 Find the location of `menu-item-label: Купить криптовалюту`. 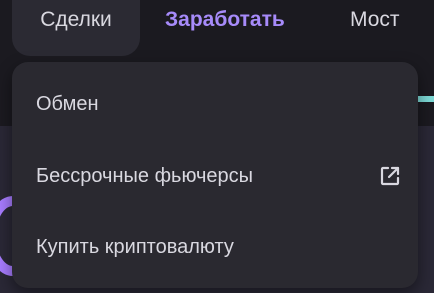

menu-item-label: Купить криптовалюту is located at coordinates (135, 247).